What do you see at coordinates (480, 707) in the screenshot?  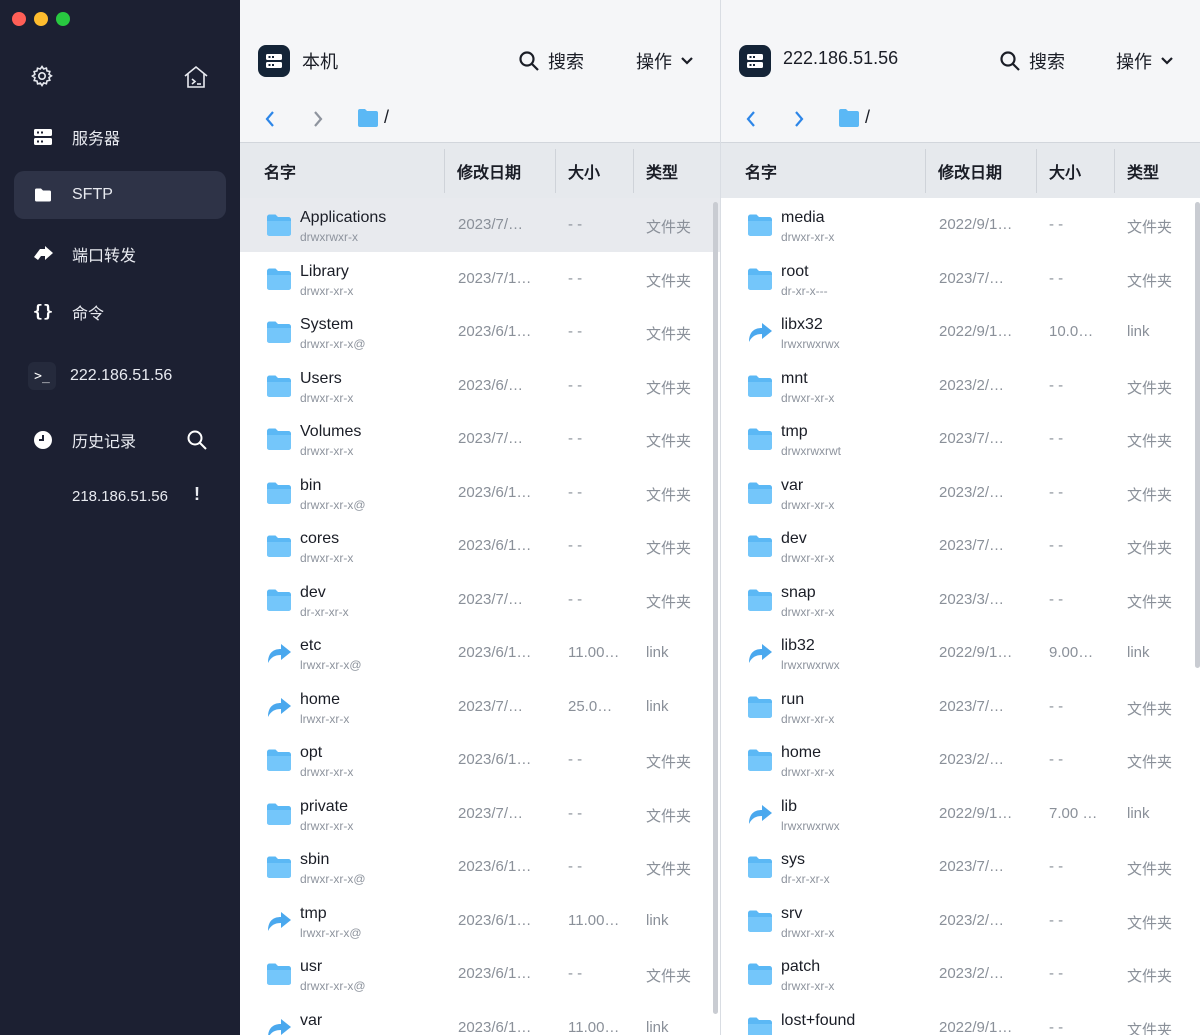 I see `table-row: home lrwxr-xr-x 2023/7/… 25.0… link` at bounding box center [480, 707].